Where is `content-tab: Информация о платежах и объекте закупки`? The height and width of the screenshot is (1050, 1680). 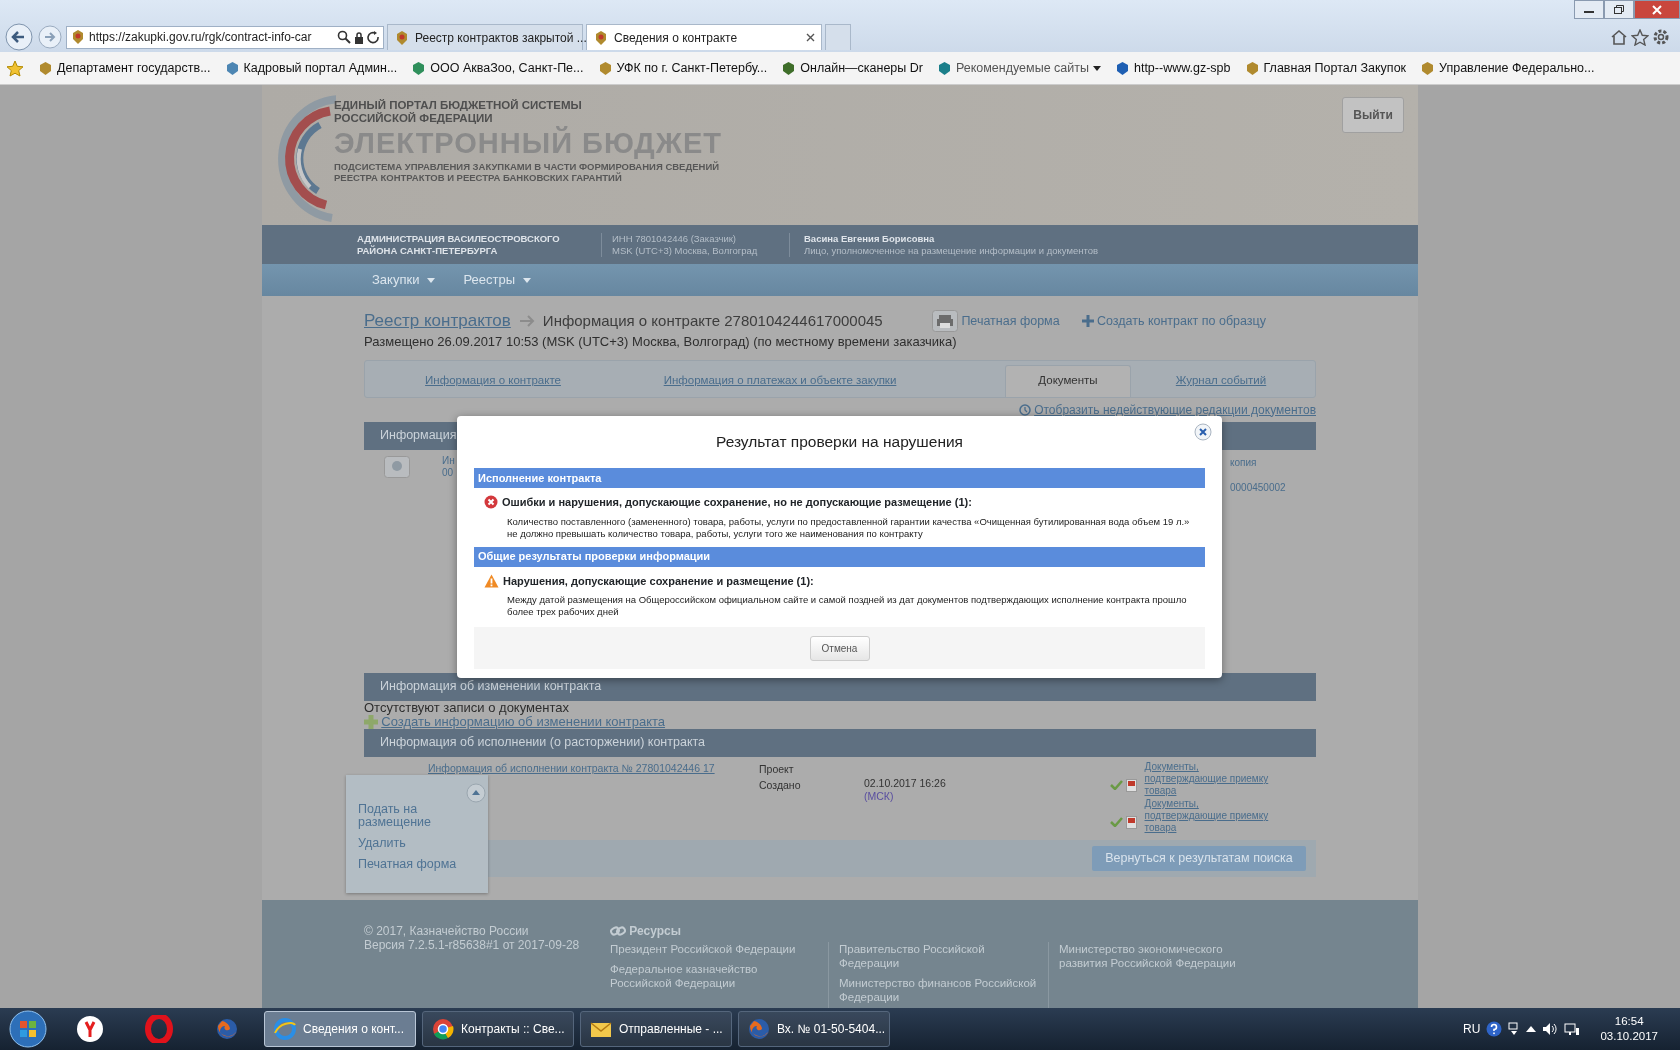 content-tab: Информация о платежах и объекте закупки is located at coordinates (780, 380).